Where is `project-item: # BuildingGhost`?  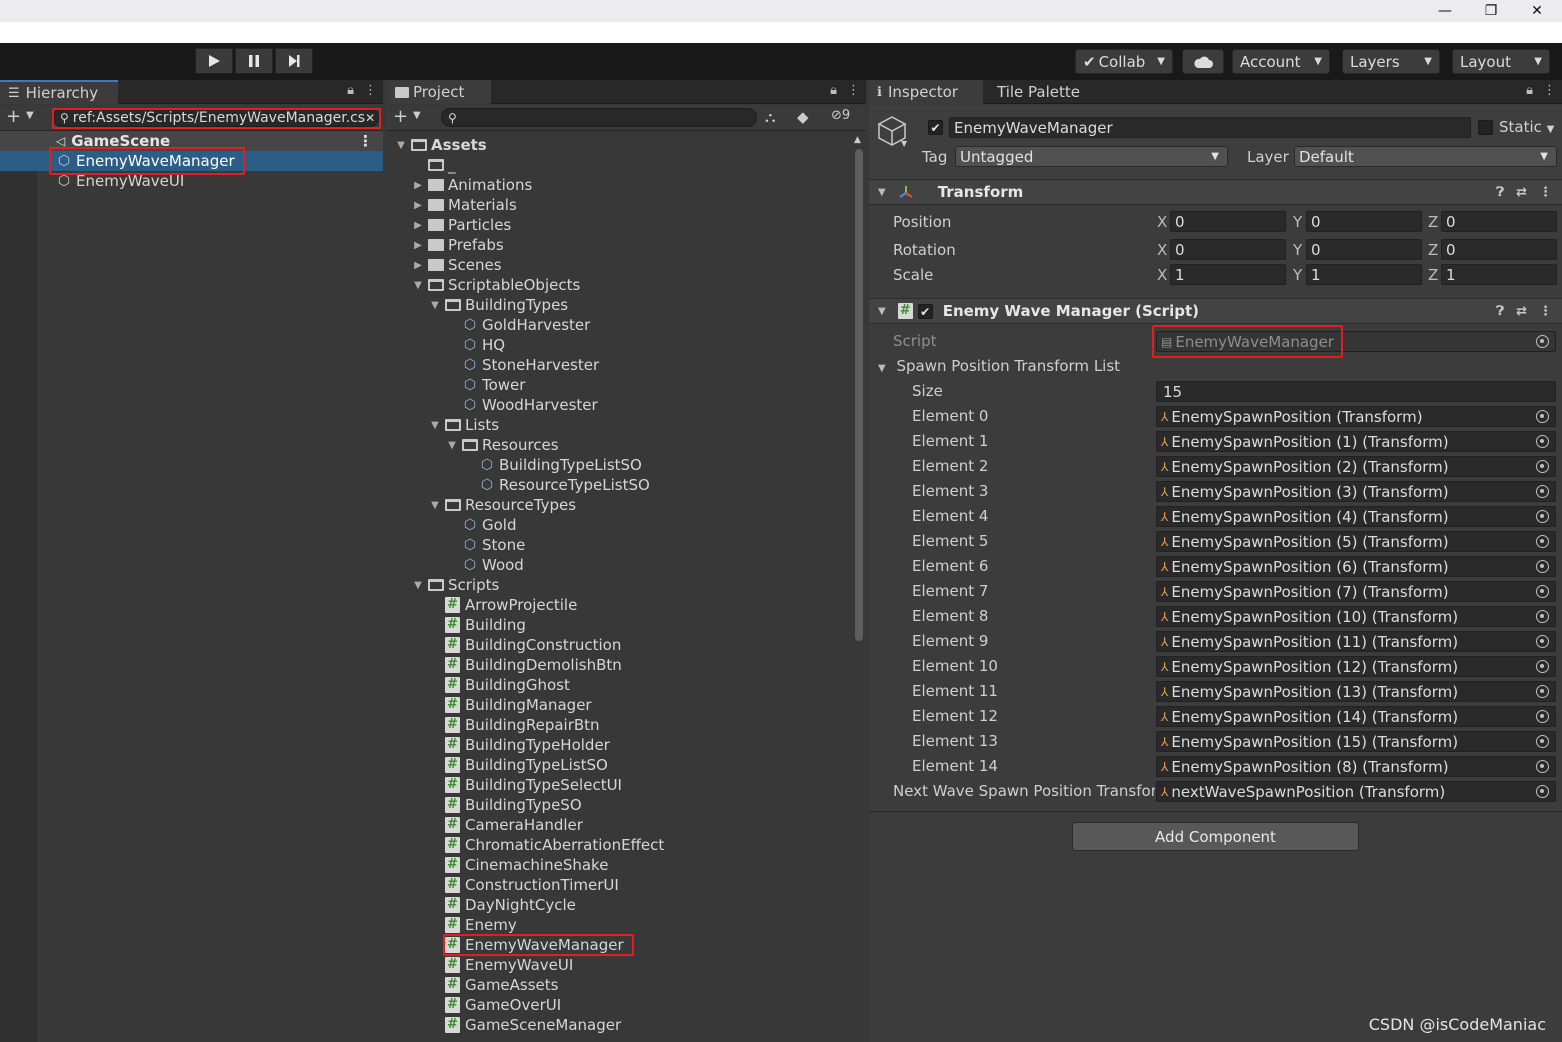
project-item: # BuildingGhost is located at coordinates (499, 685).